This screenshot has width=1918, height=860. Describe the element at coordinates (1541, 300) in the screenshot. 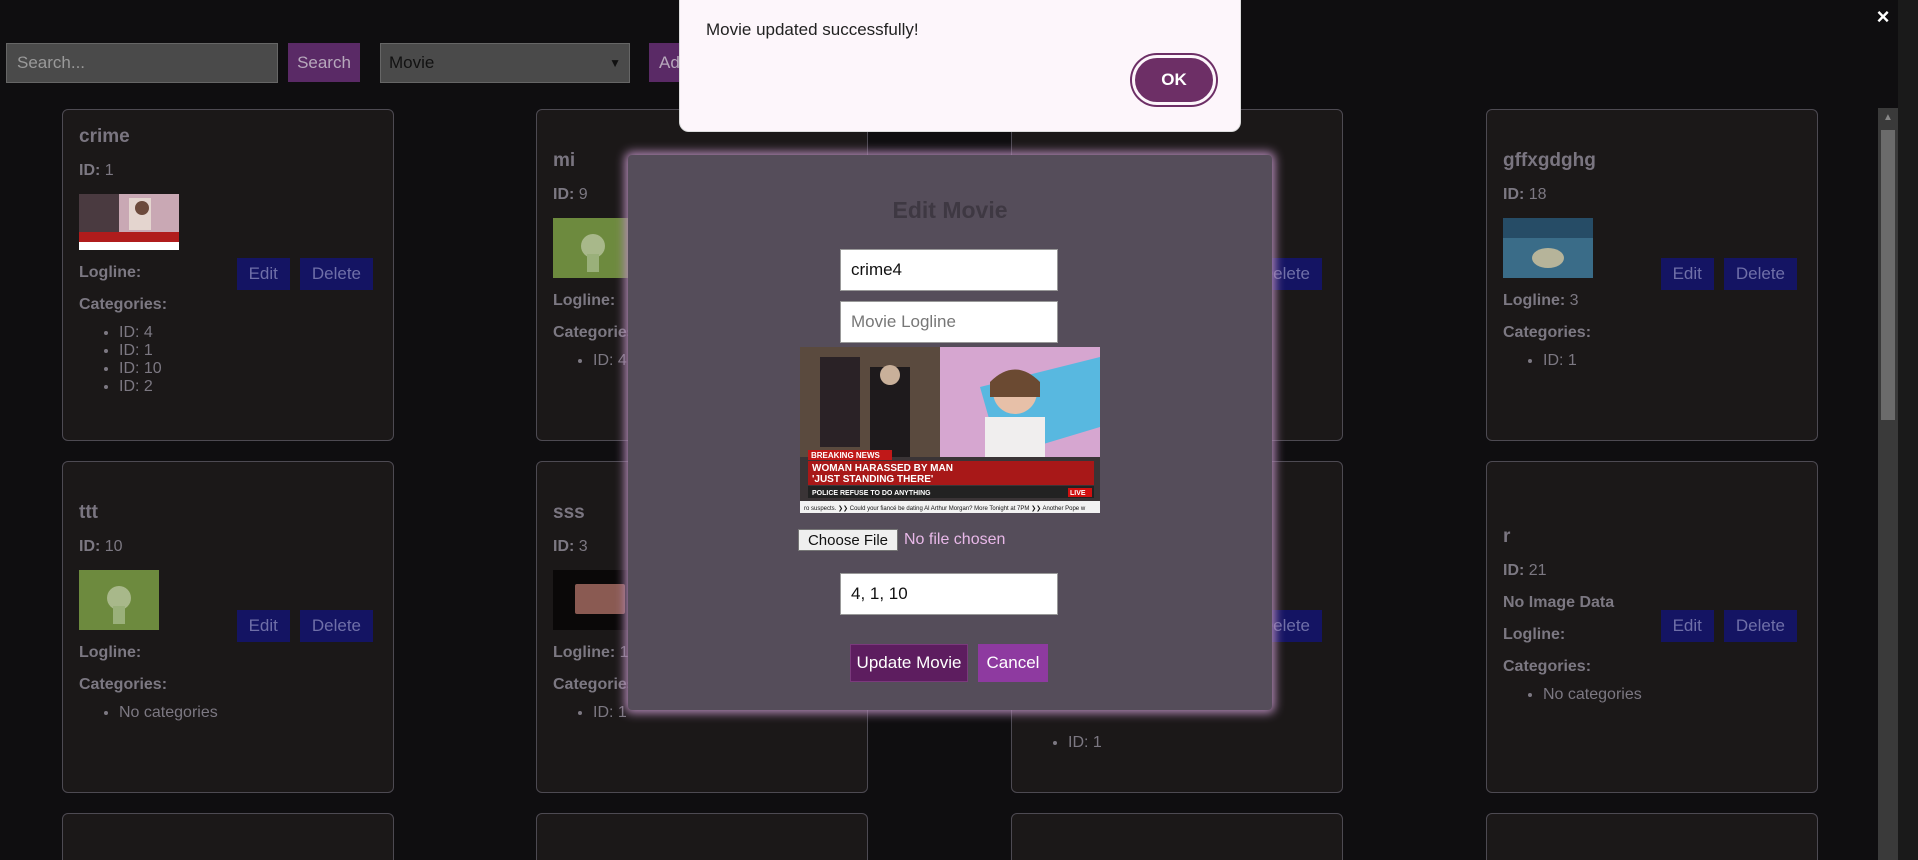

I see `card-logline: Logline: 3` at that location.